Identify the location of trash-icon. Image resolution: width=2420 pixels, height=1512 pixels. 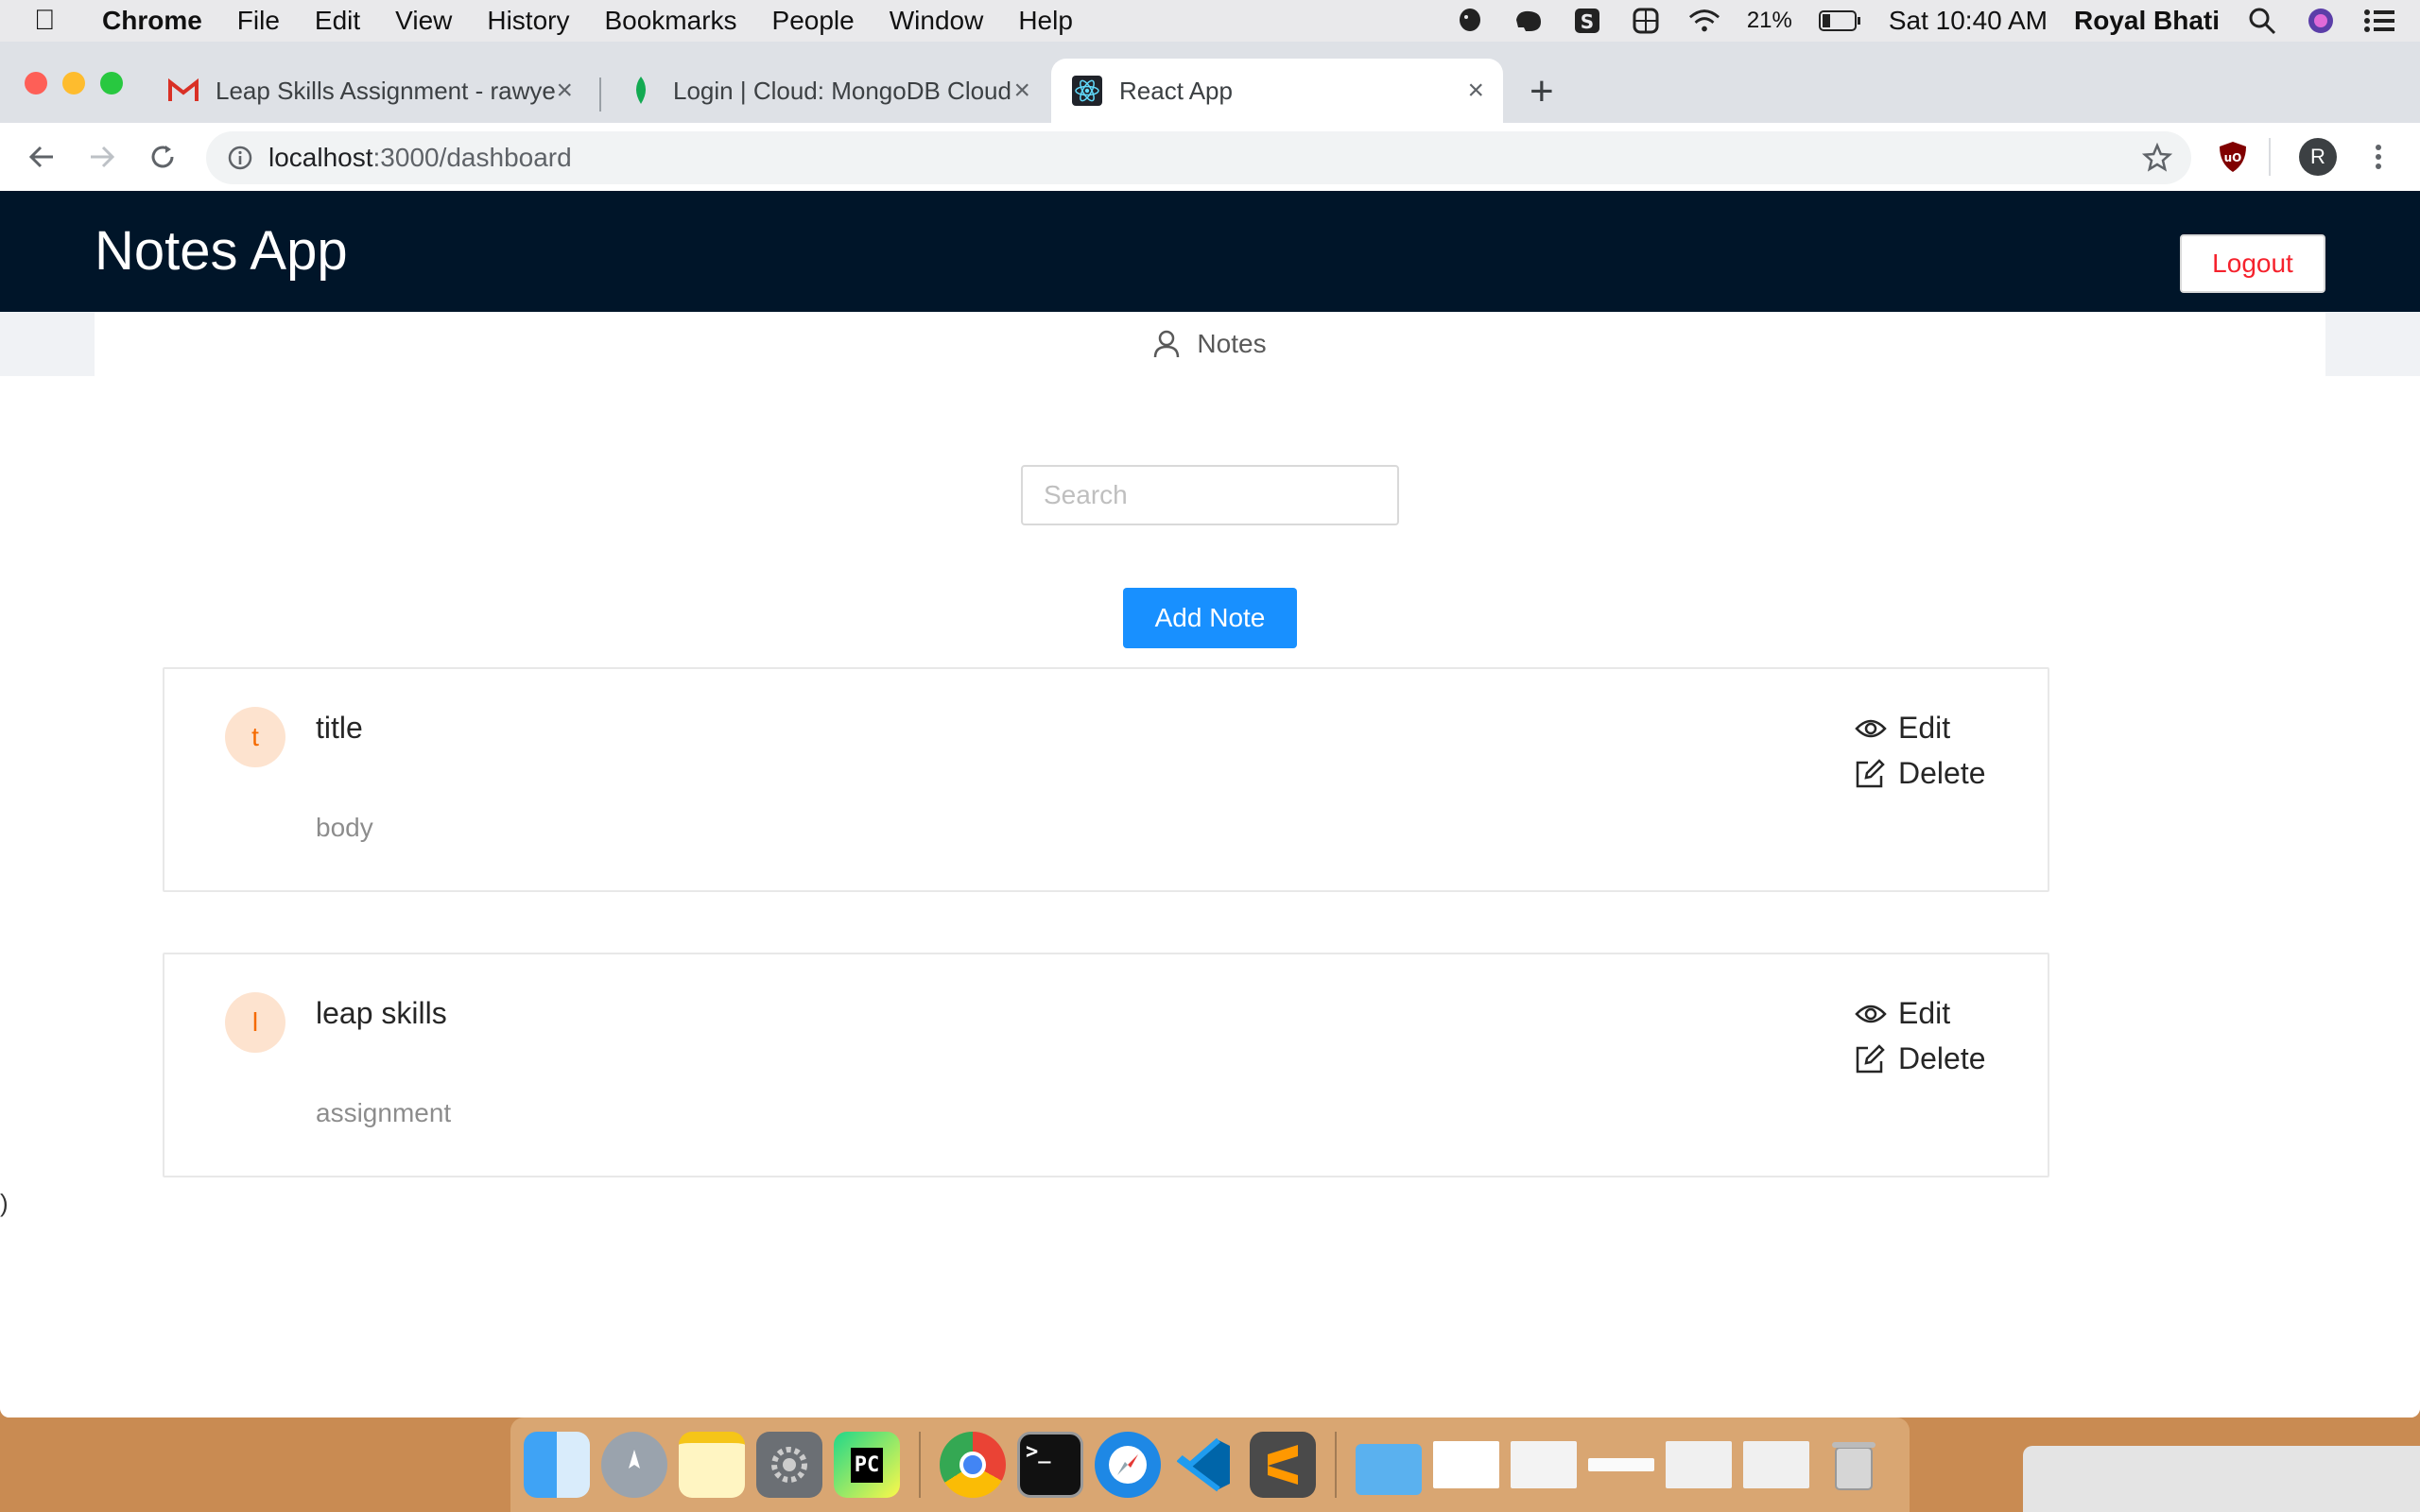
(1854, 1465).